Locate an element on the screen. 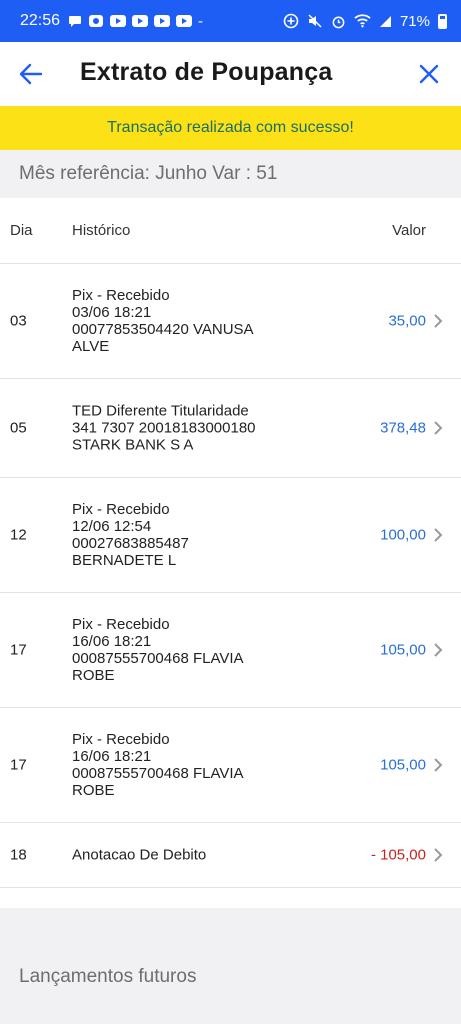 The height and width of the screenshot is (1024, 461). row-history-line: 03/06 18:21 is located at coordinates (112, 312).